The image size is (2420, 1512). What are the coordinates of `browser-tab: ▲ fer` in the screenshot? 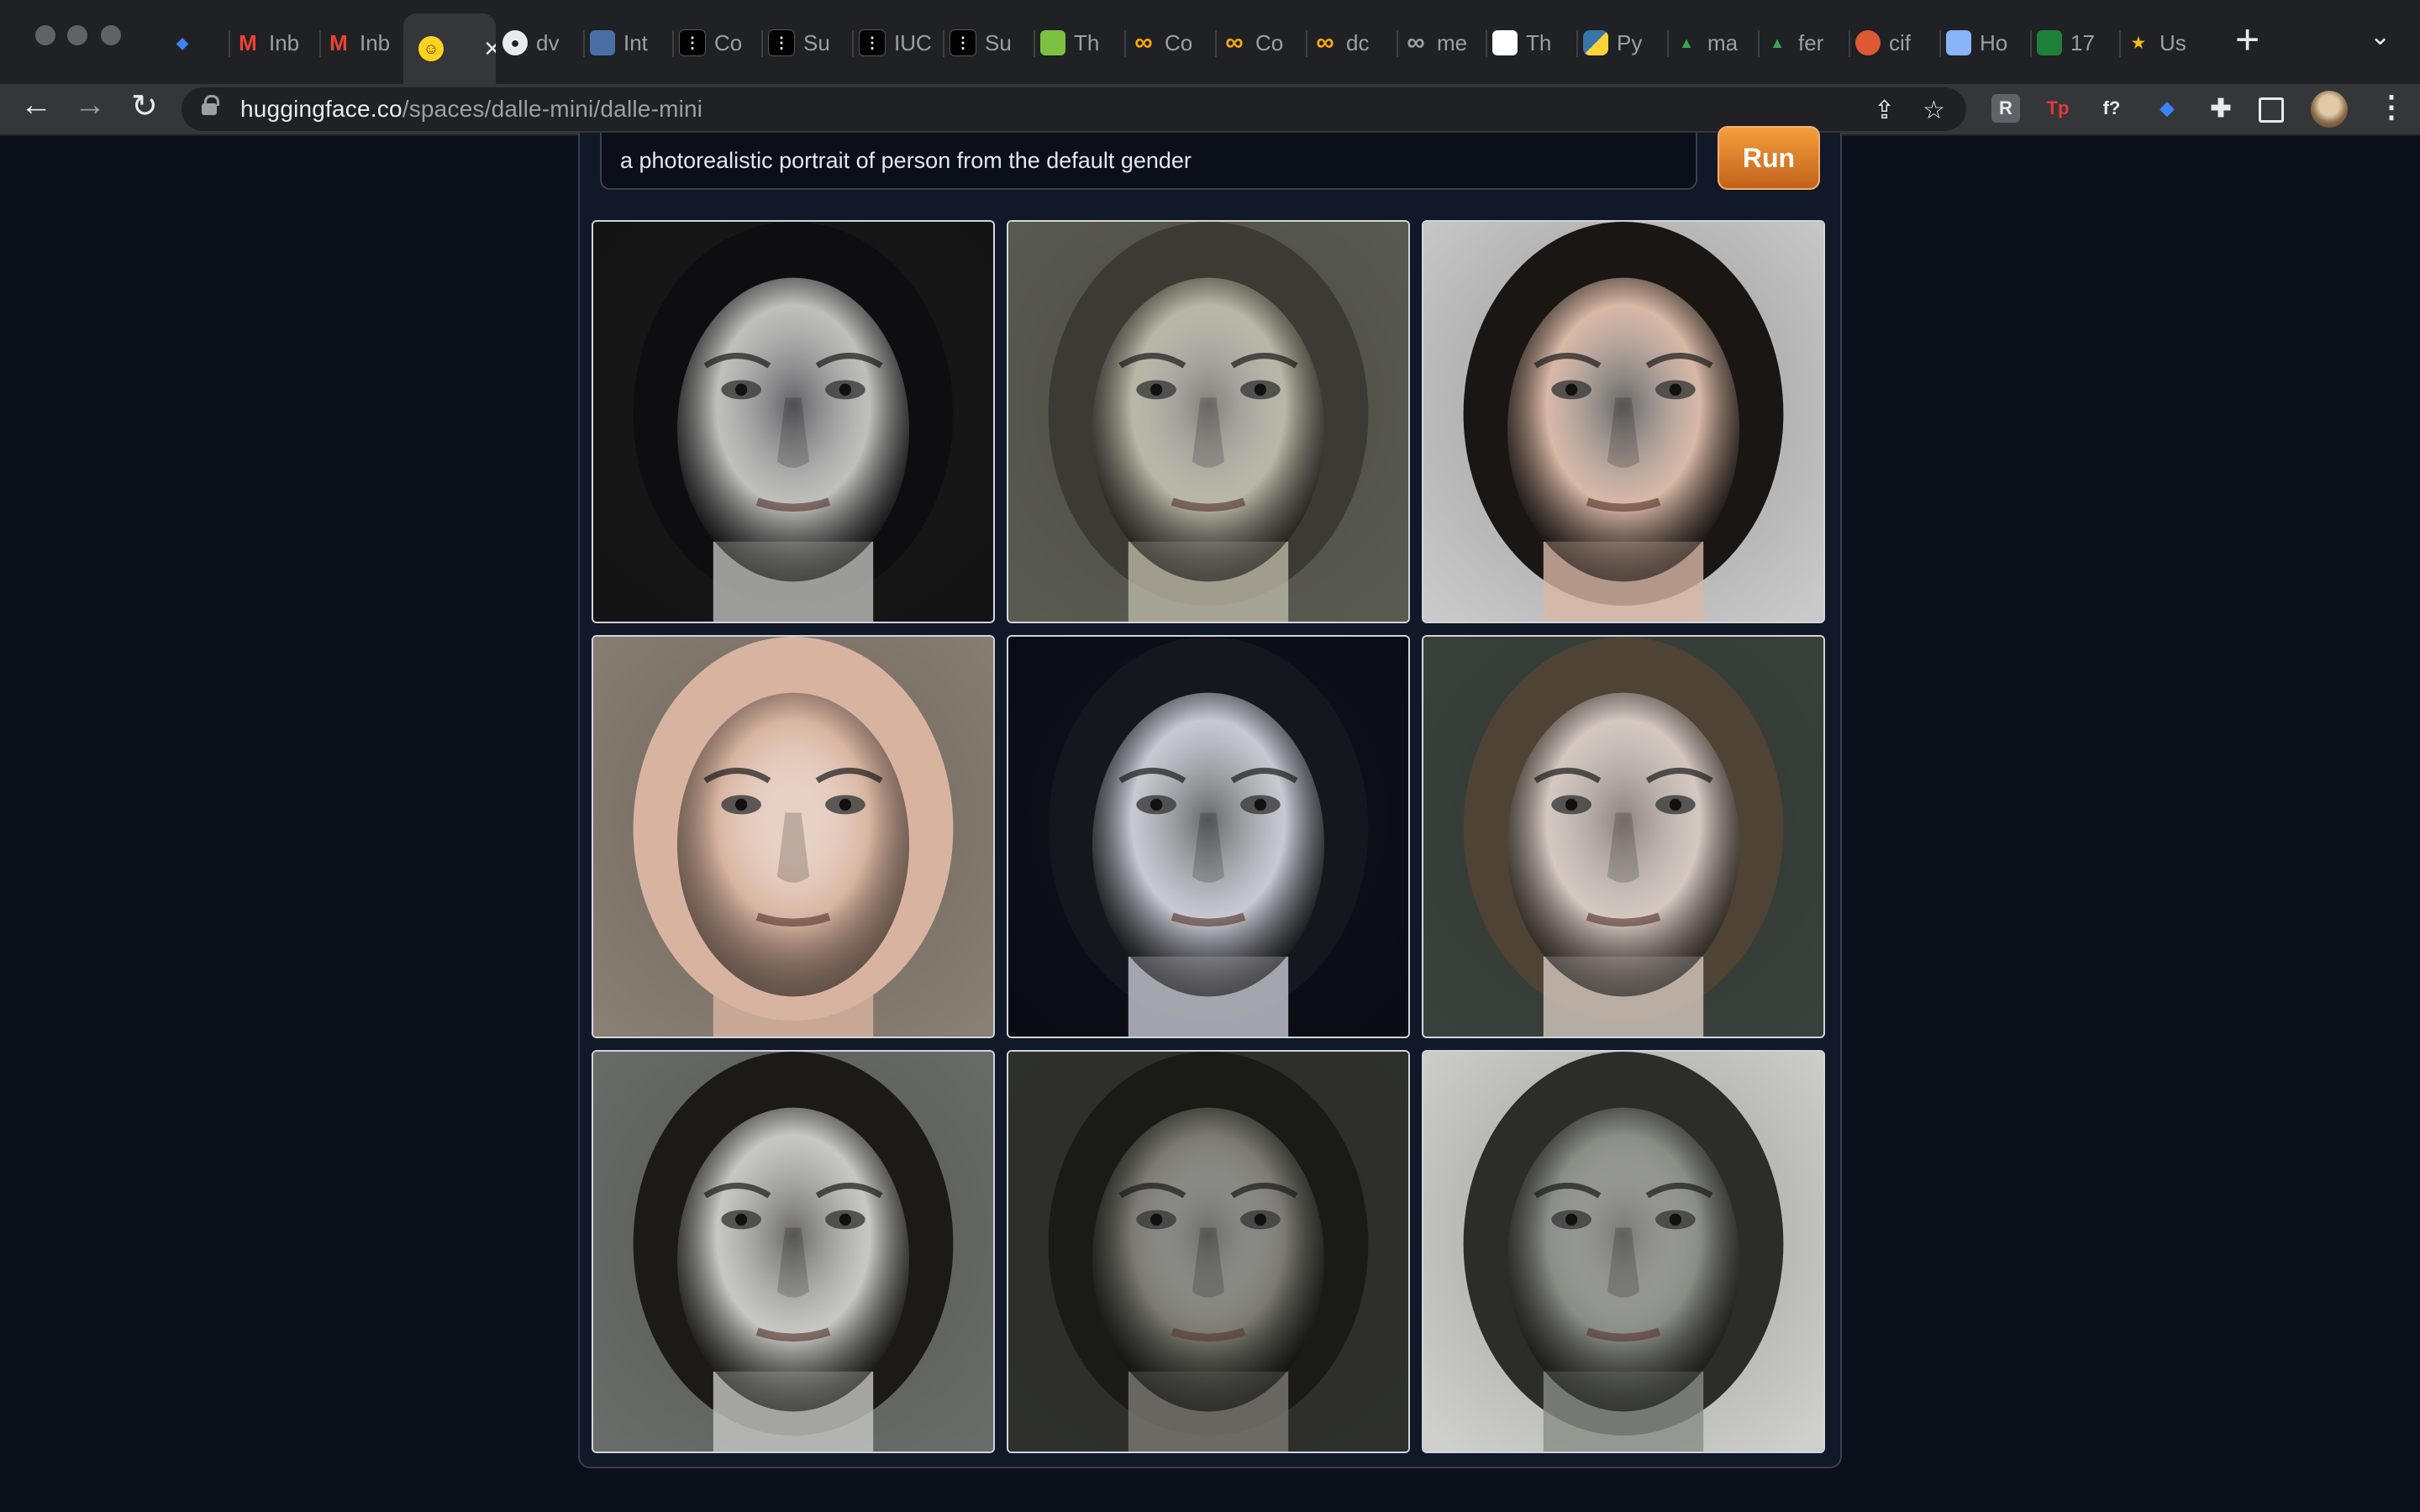 It's located at (1802, 43).